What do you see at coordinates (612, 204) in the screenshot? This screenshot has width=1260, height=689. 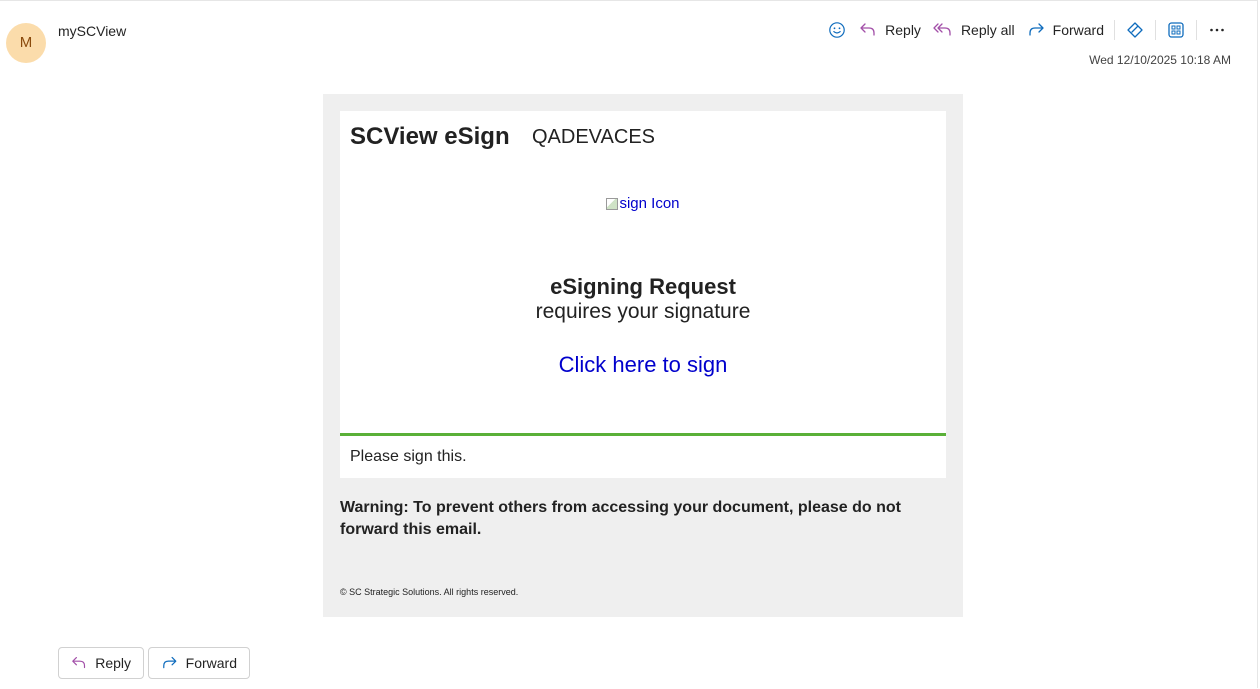 I see `broken-image-icon` at bounding box center [612, 204].